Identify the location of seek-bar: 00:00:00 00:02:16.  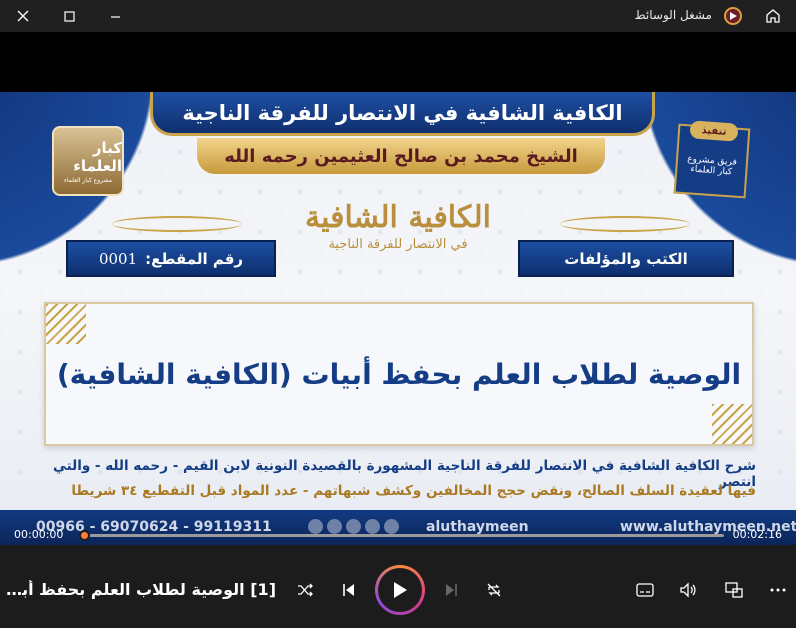
(398, 535).